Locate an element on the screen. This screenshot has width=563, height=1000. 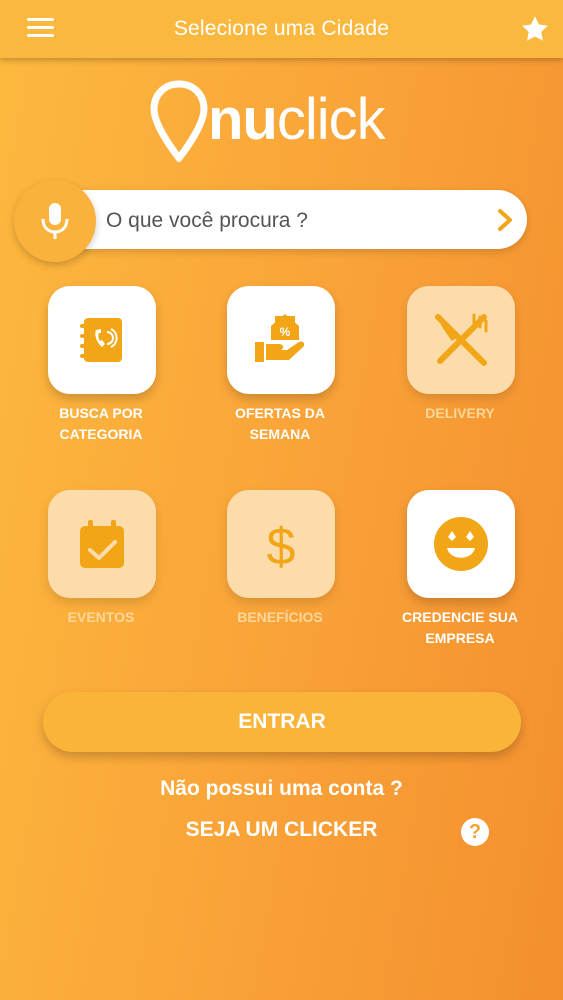
voice-search-button is located at coordinates (55, 221).